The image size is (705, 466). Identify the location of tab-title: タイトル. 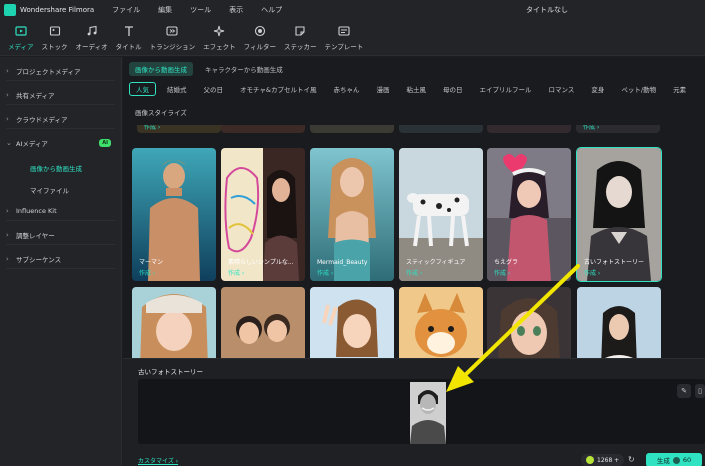
(129, 37).